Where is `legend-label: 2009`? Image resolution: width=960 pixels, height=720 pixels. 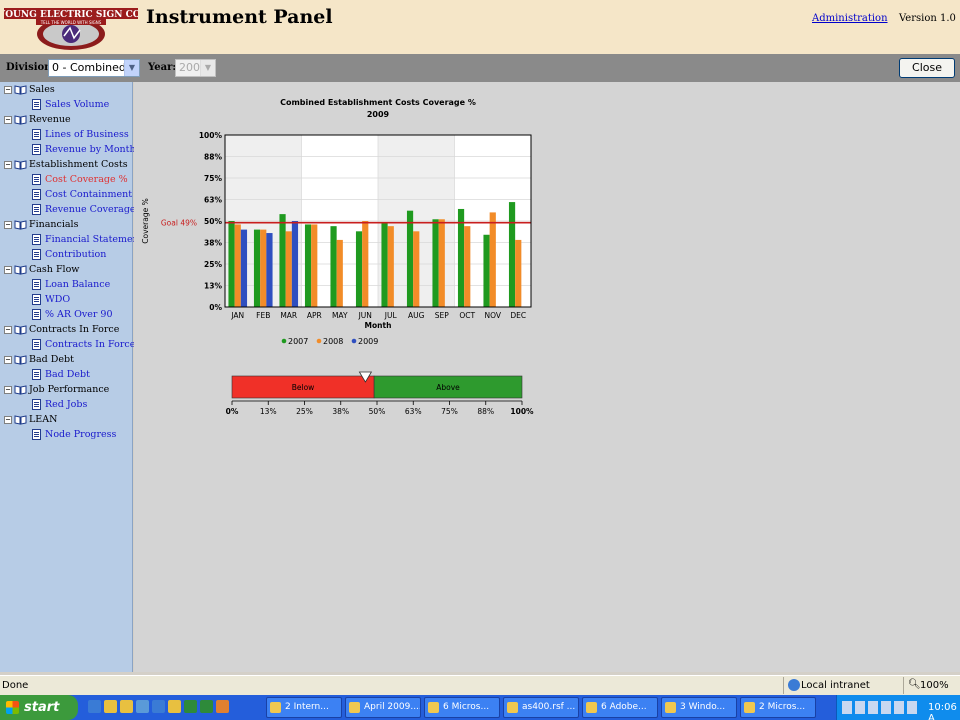 legend-label: 2009 is located at coordinates (368, 341).